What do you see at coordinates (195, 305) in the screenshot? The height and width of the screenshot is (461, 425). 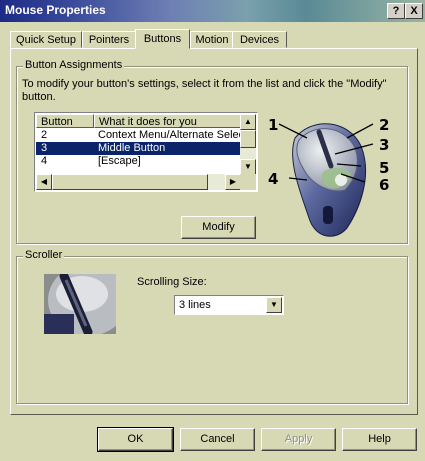 I see `scrolling-size-value: 3 lines` at bounding box center [195, 305].